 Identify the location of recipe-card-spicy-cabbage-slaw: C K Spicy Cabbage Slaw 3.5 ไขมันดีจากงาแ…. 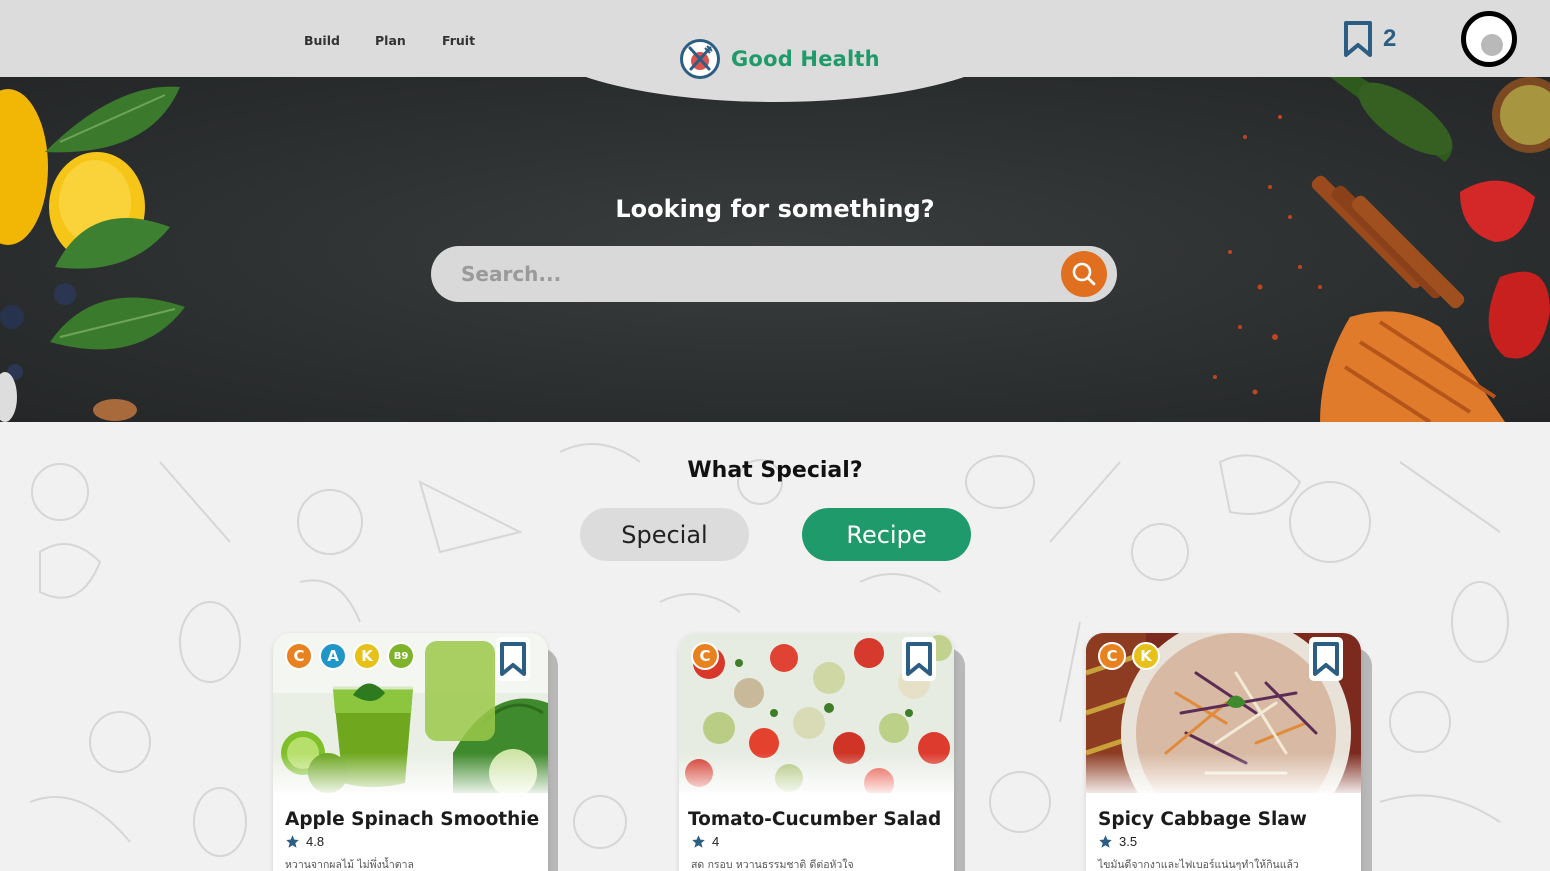
(1223, 752).